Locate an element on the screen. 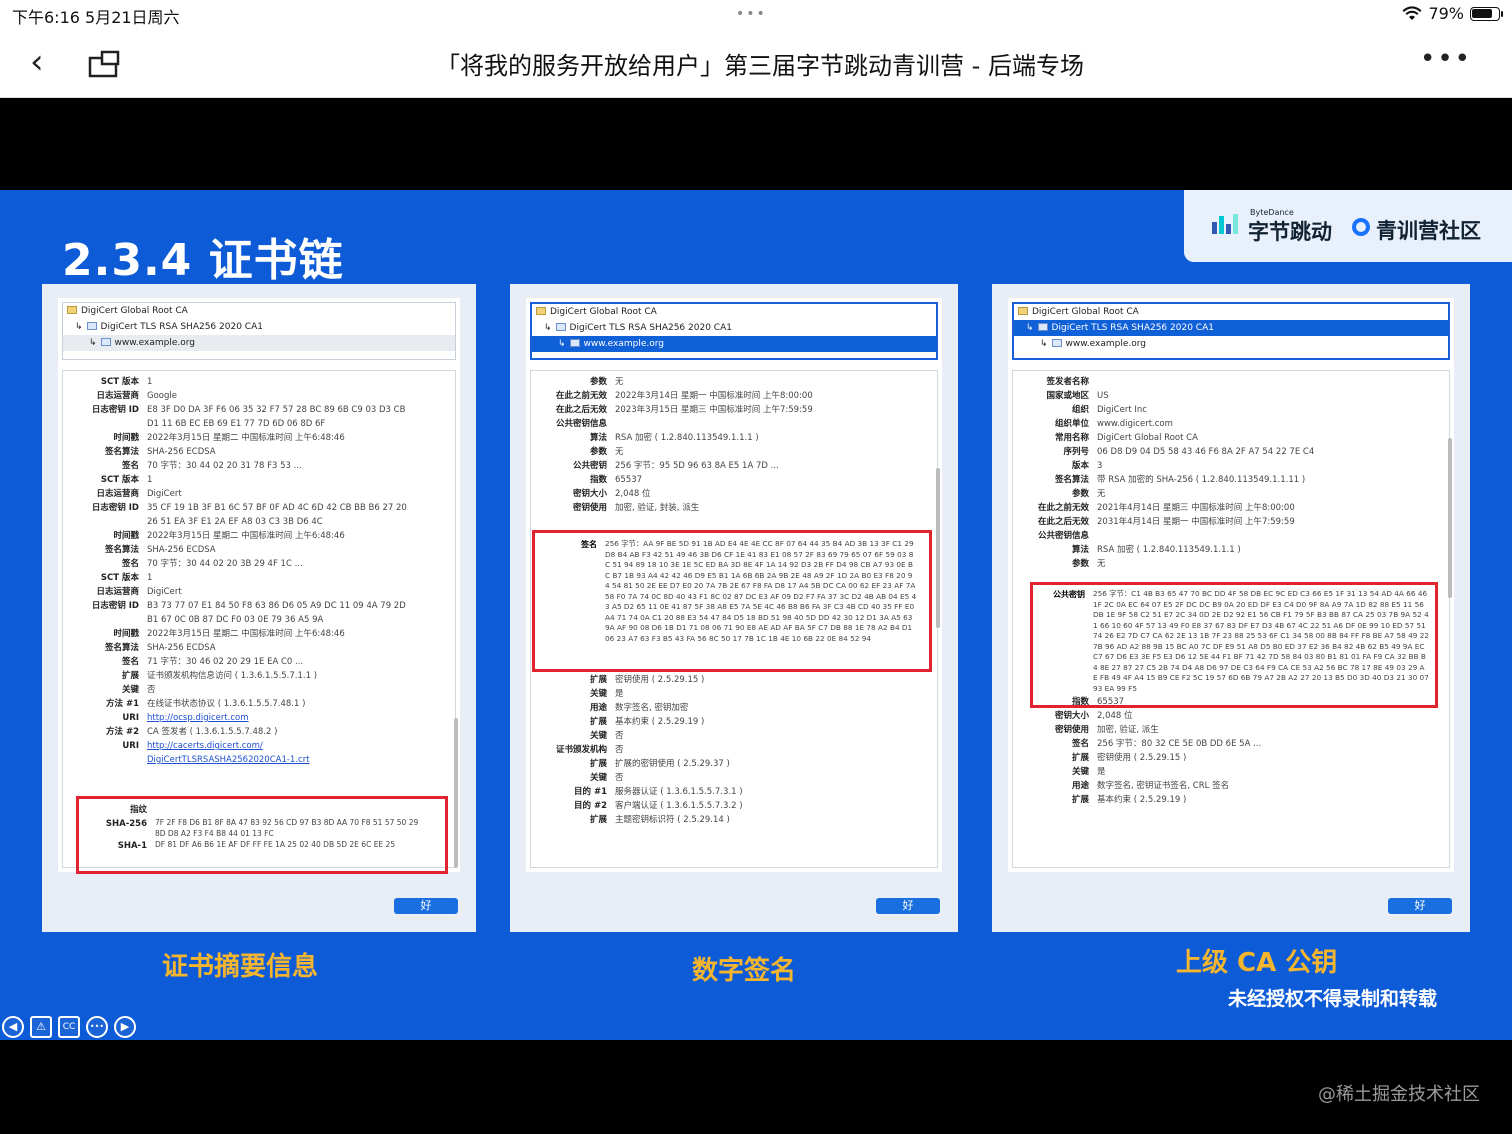  detail-value: 无 is located at coordinates (1101, 564).